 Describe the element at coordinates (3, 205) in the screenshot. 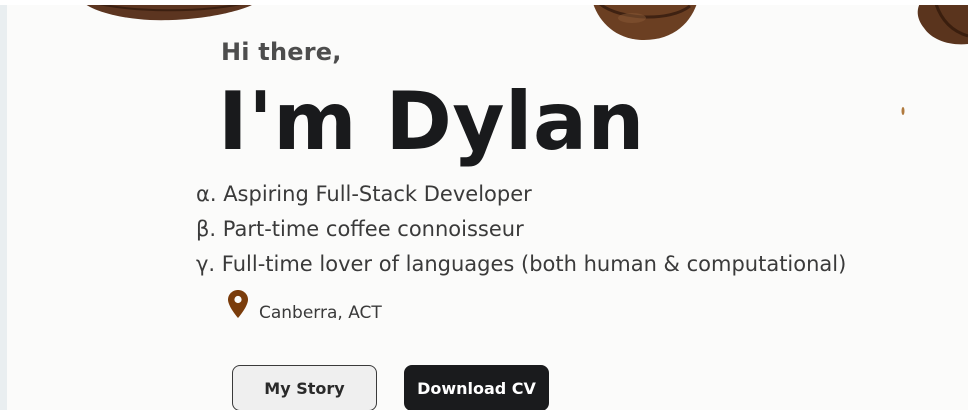

I see `page-edge` at that location.